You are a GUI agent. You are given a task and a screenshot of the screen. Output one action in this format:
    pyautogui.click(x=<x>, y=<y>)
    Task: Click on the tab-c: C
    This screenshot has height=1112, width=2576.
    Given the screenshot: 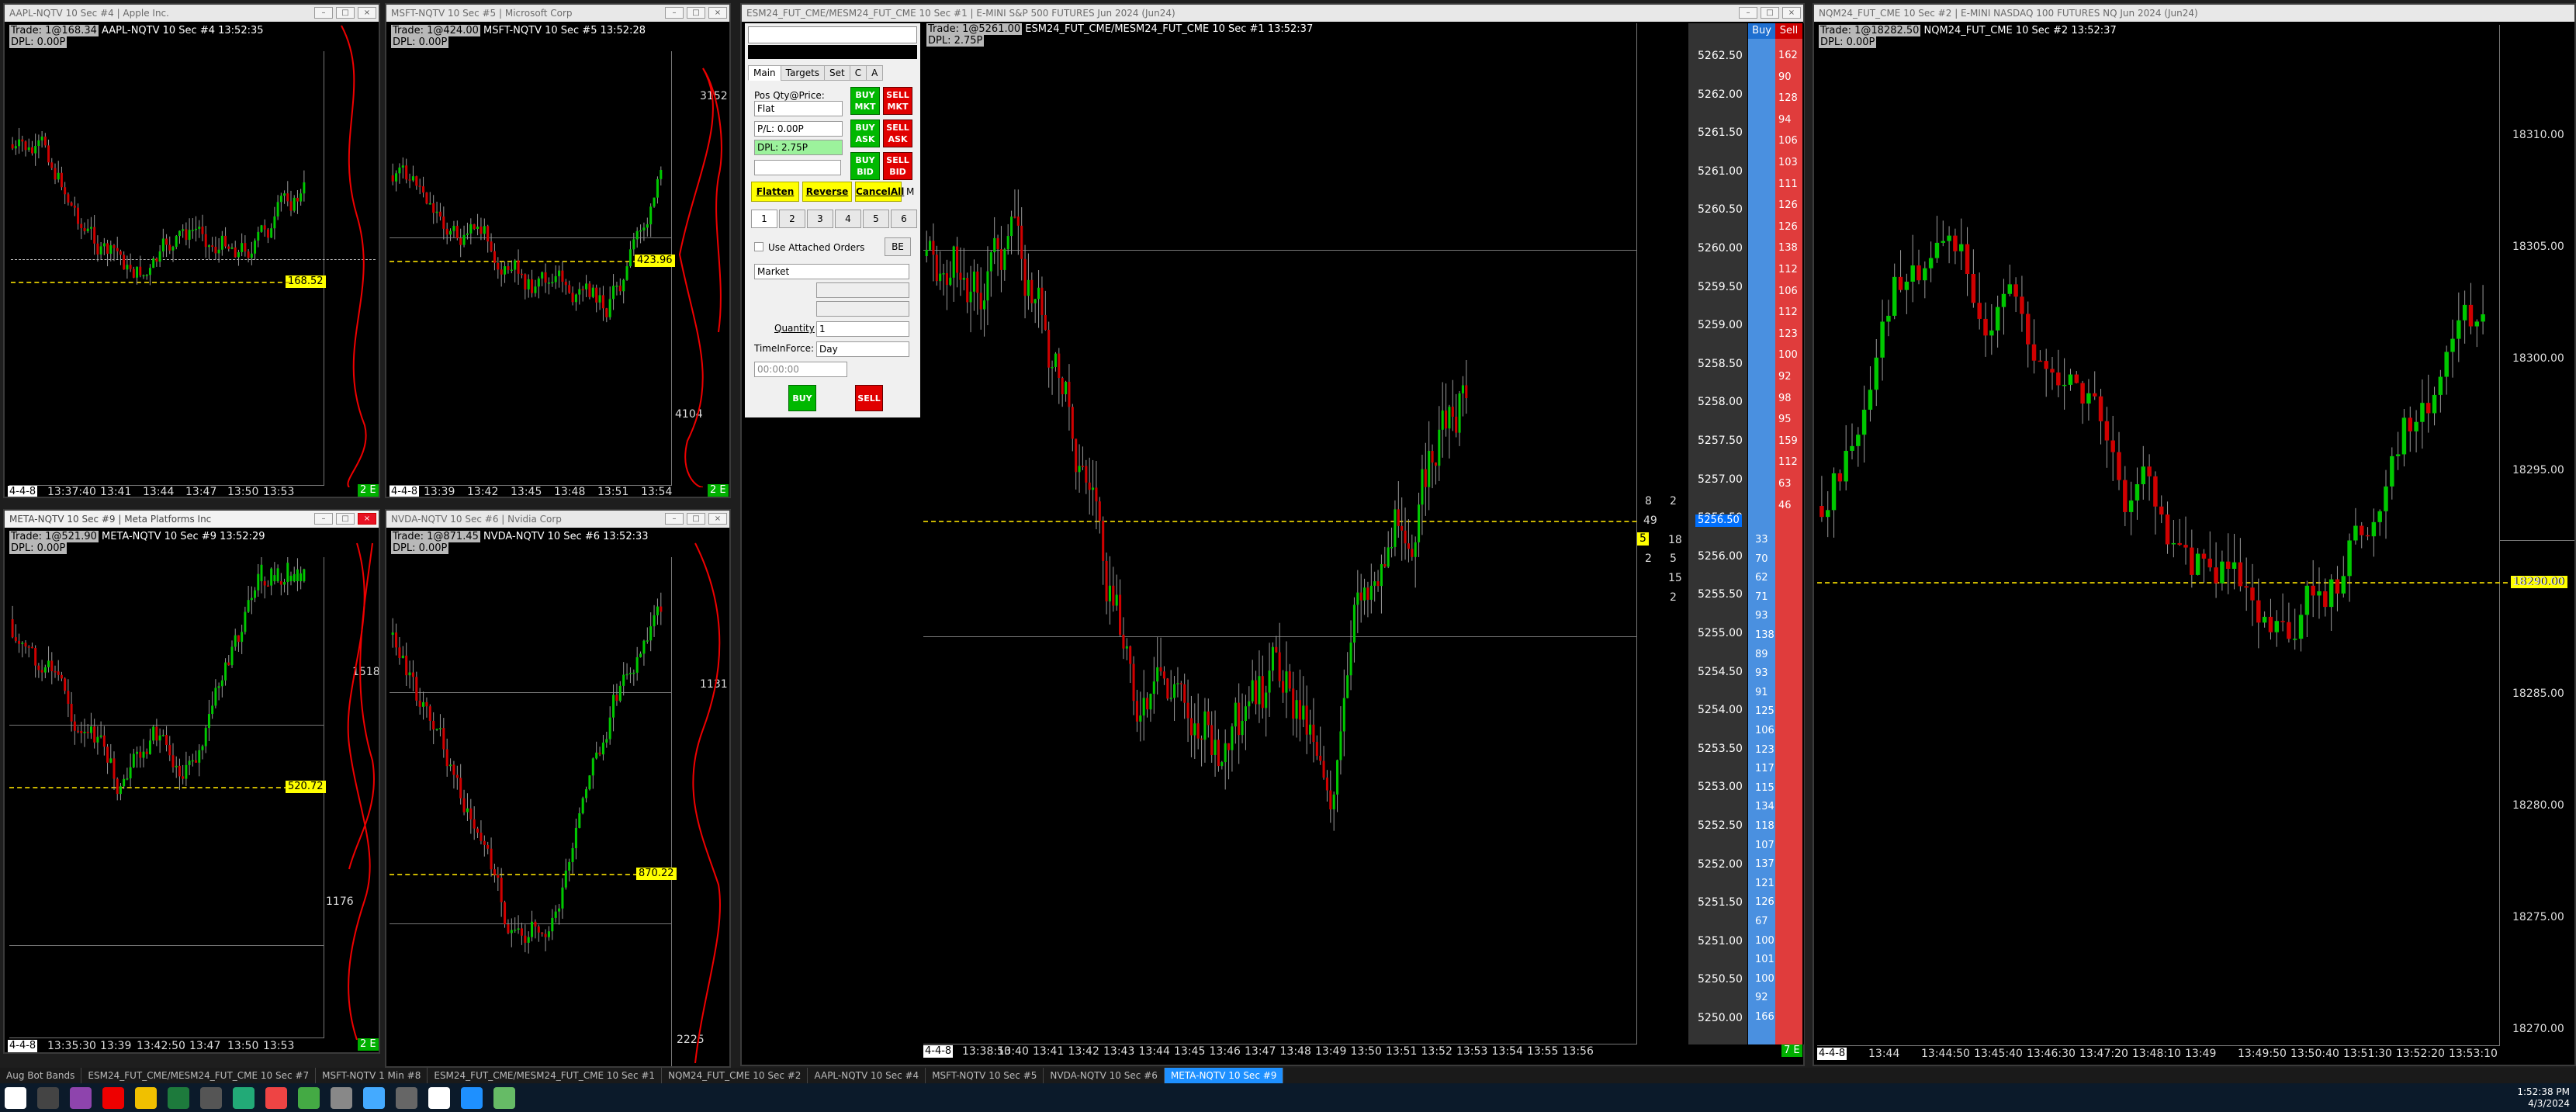 What is the action you would take?
    pyautogui.click(x=858, y=73)
    